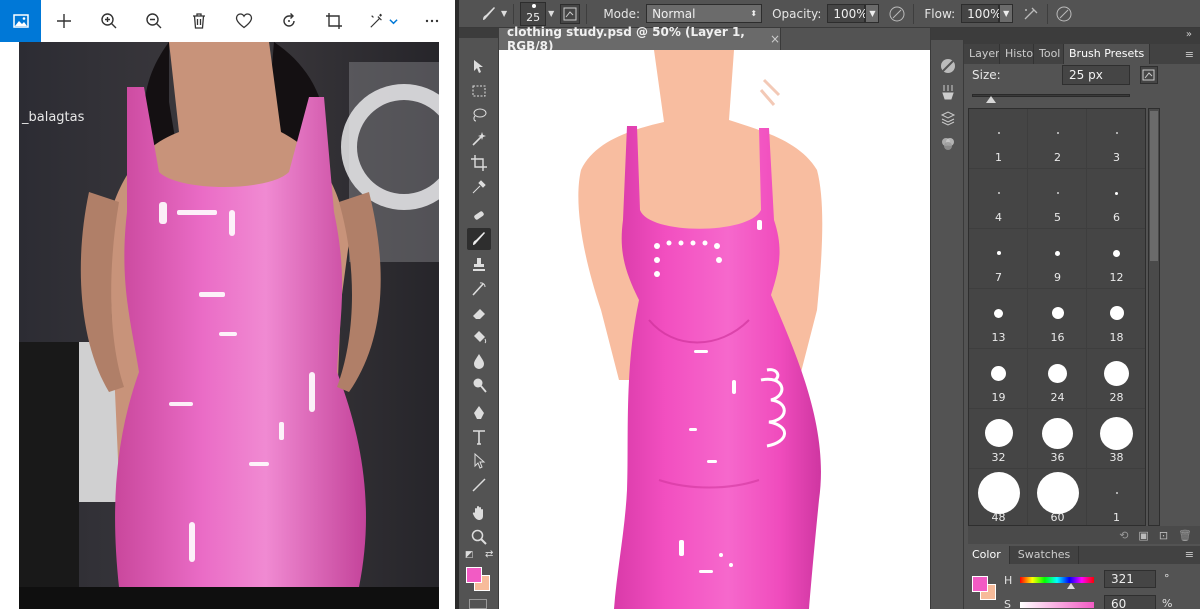 Image resolution: width=1200 pixels, height=609 pixels. Describe the element at coordinates (1049, 54) in the screenshot. I see `tab-tool-presets: Tool` at that location.